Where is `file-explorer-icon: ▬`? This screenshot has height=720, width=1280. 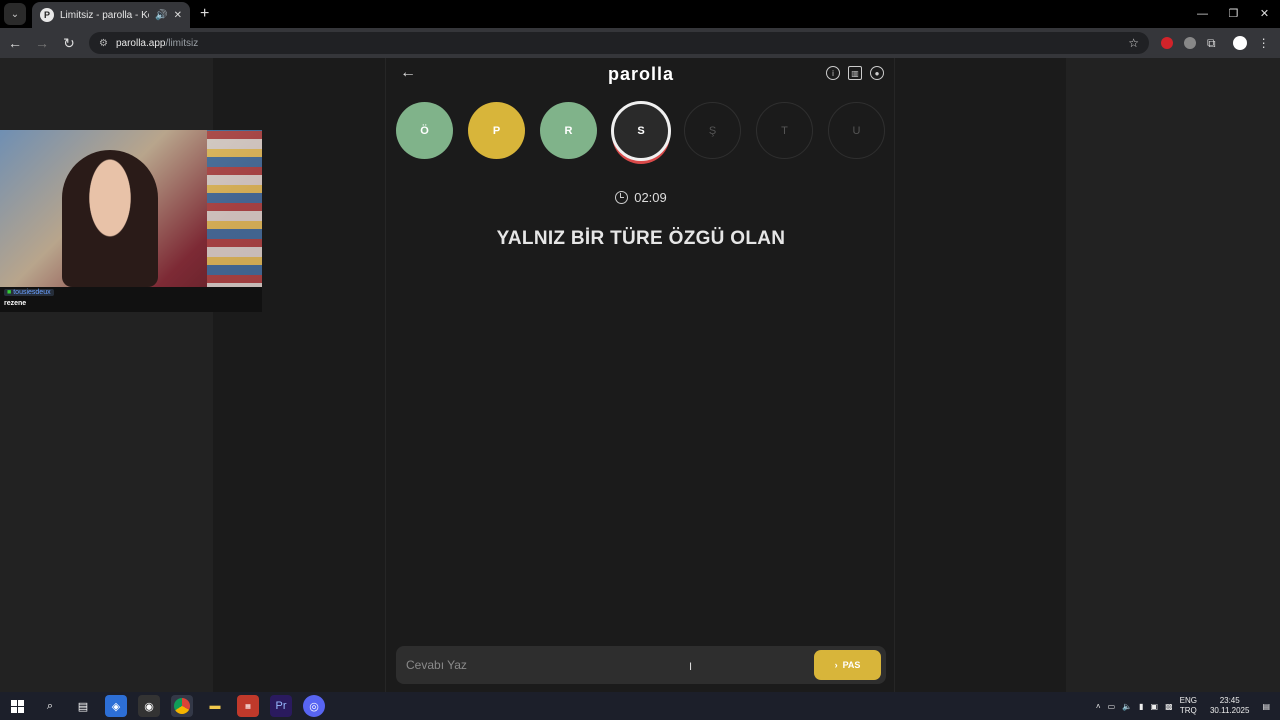 file-explorer-icon: ▬ is located at coordinates (215, 706).